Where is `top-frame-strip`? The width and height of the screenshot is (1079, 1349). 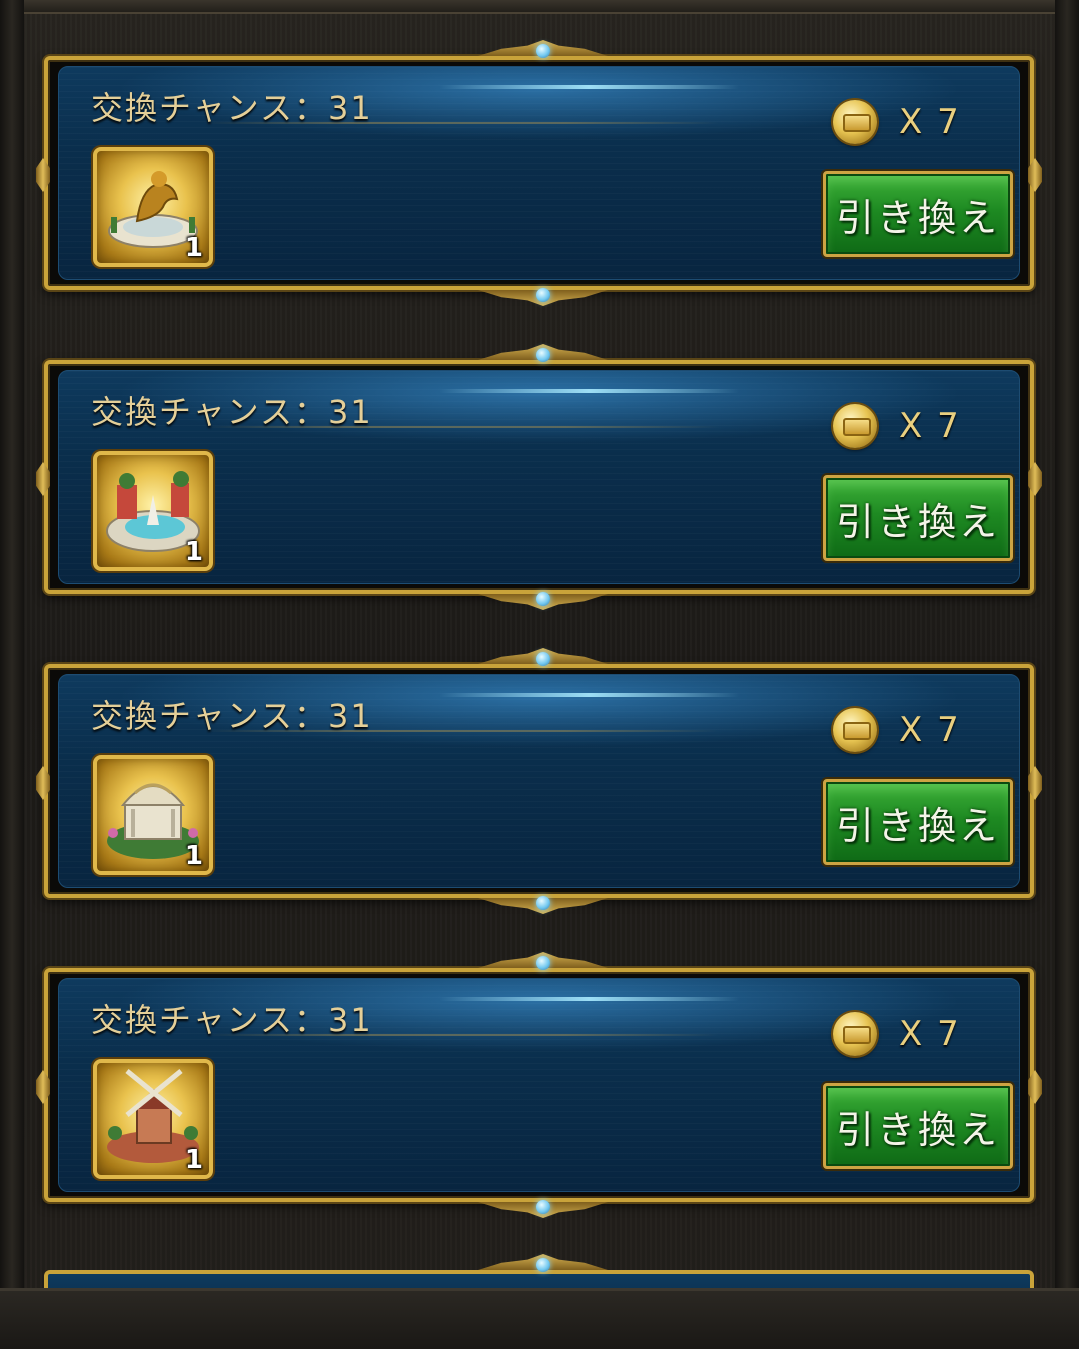 top-frame-strip is located at coordinates (539, 7).